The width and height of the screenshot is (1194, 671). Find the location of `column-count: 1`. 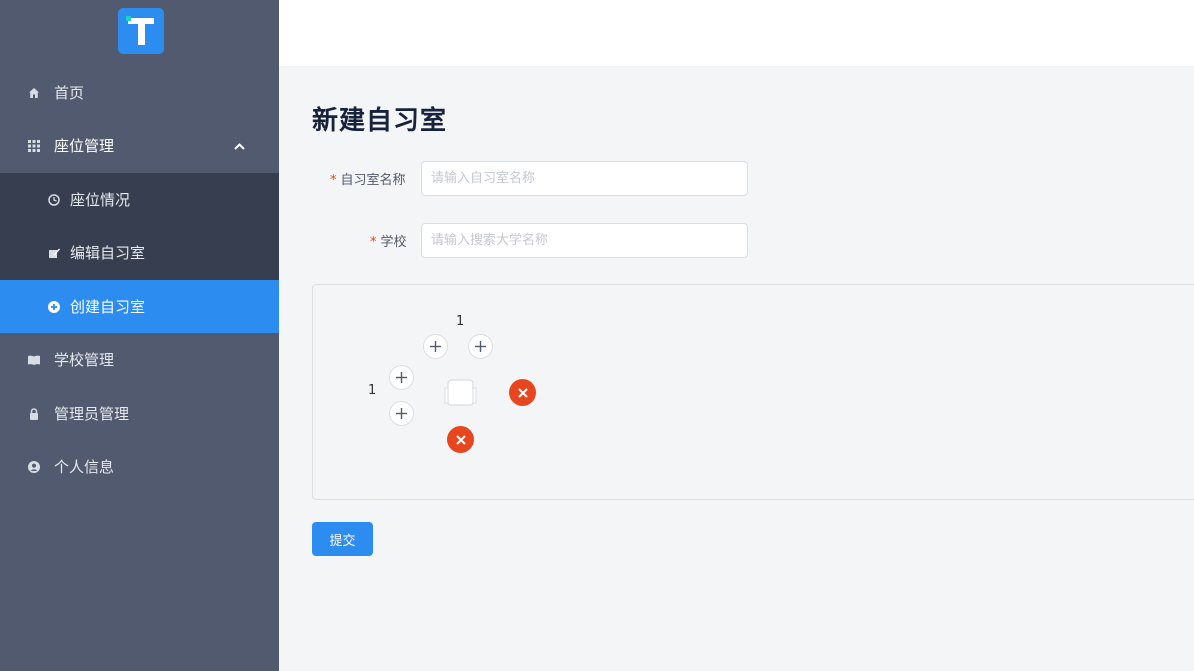

column-count: 1 is located at coordinates (460, 321).